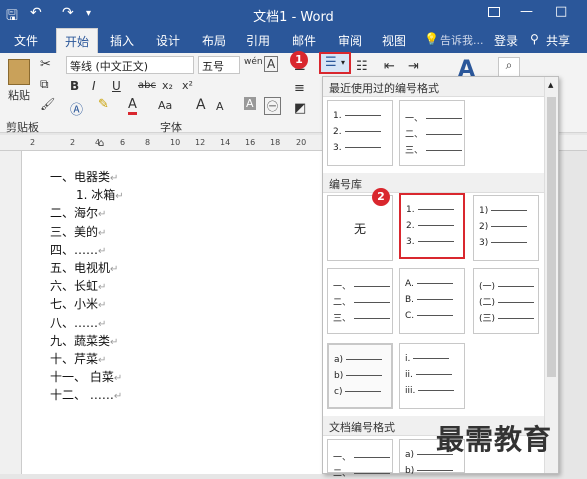  Describe the element at coordinates (432, 376) in the screenshot. I see `numbering-format-option: i. ii. iii.` at that location.